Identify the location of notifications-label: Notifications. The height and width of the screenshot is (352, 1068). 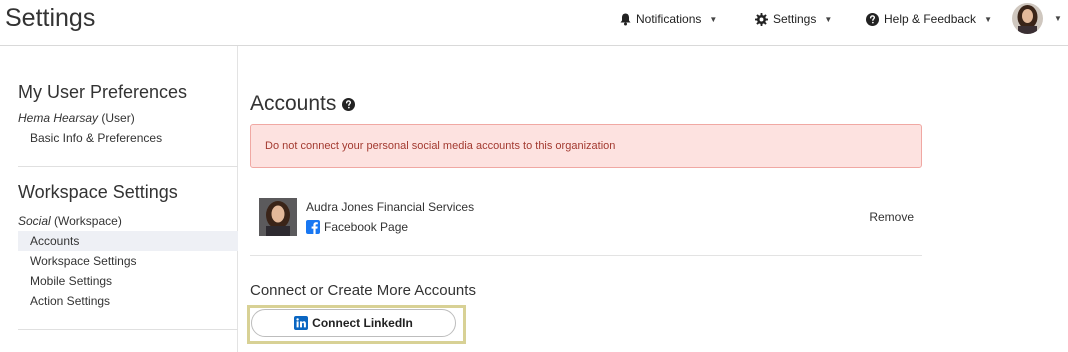
(669, 19).